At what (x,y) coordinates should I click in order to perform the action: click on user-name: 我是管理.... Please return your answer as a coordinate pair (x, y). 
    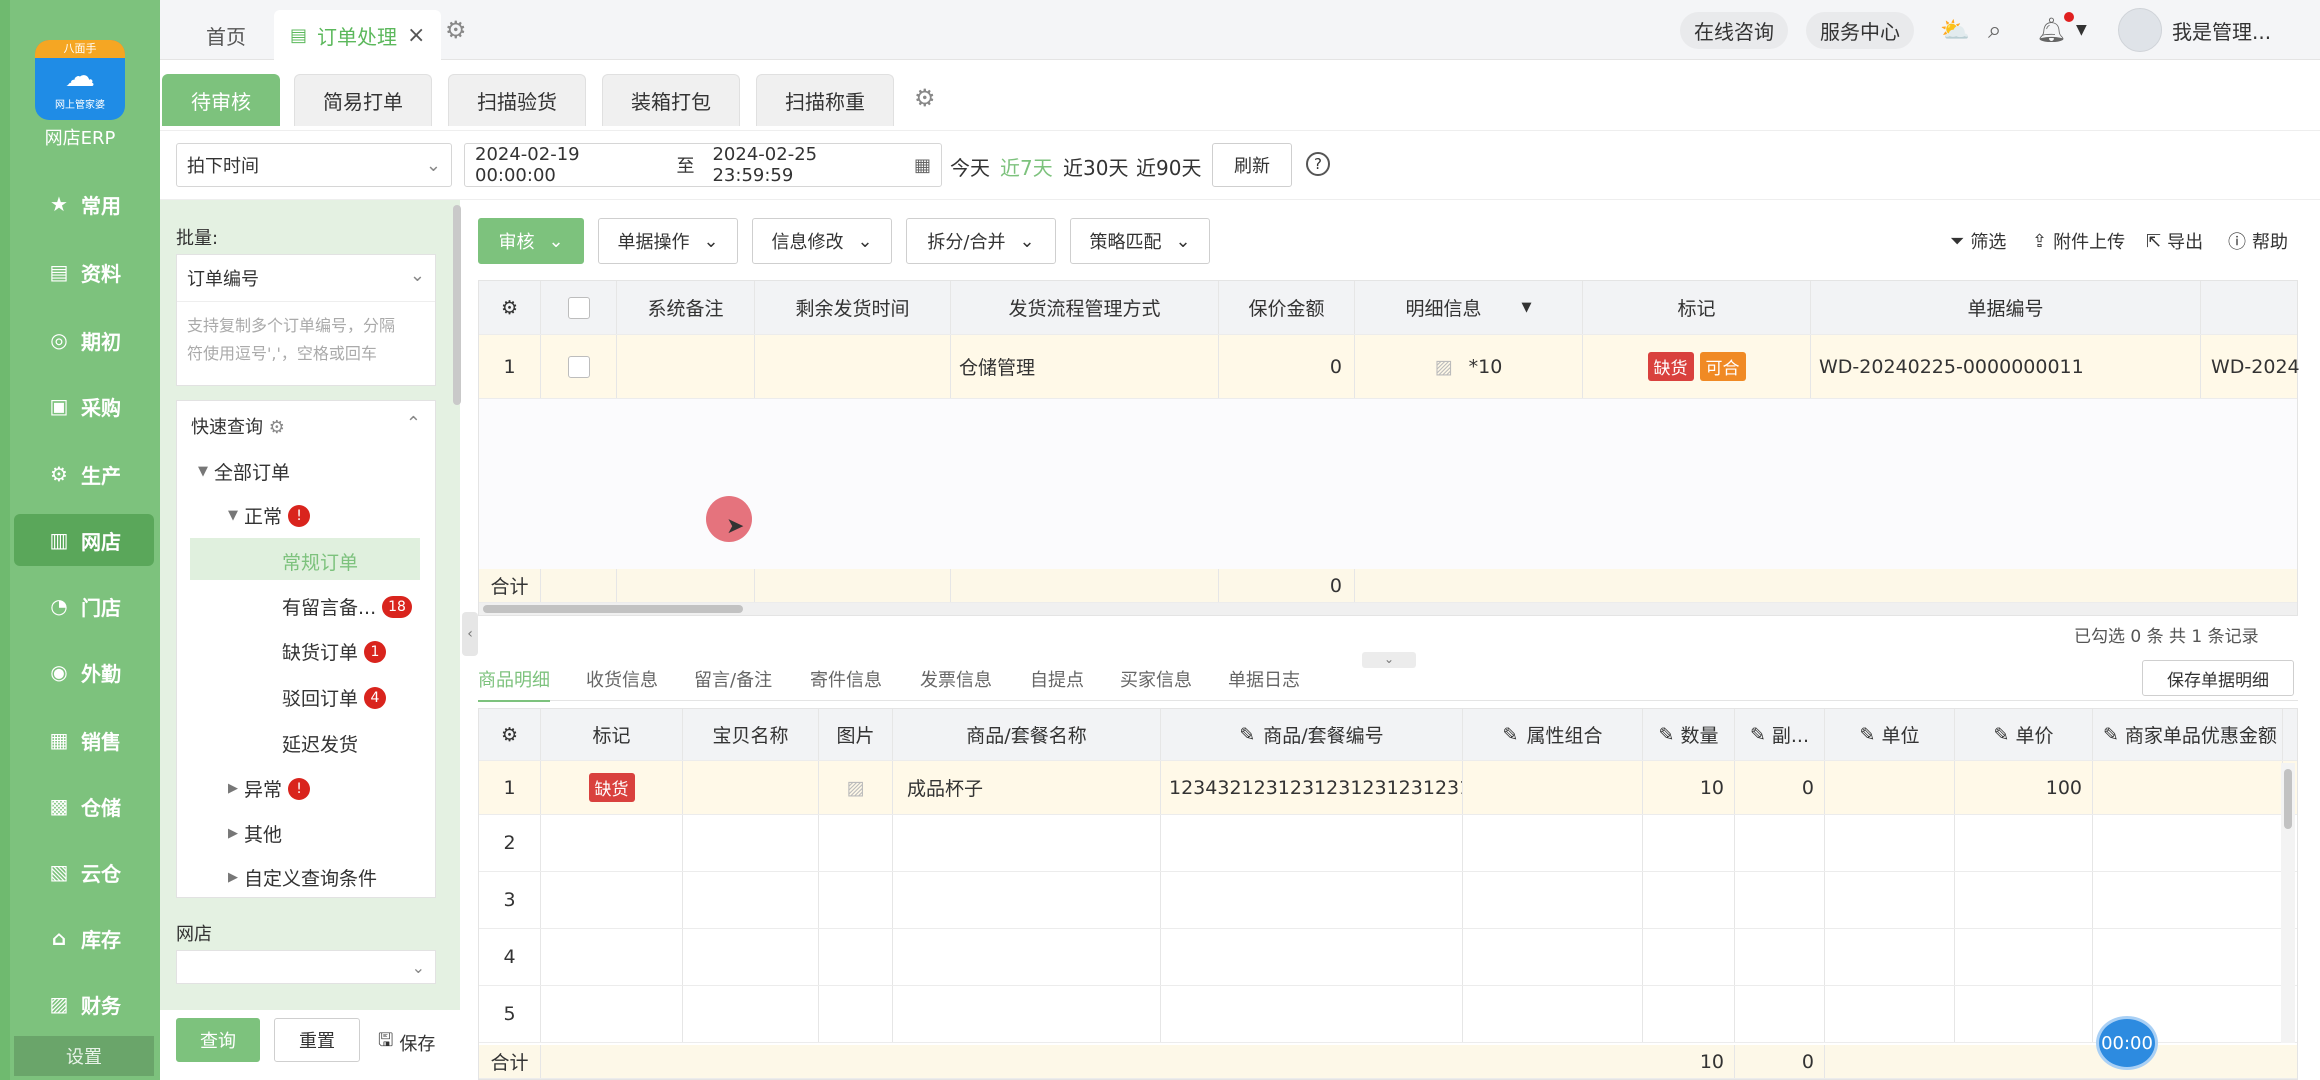
    Looking at the image, I should click on (2221, 30).